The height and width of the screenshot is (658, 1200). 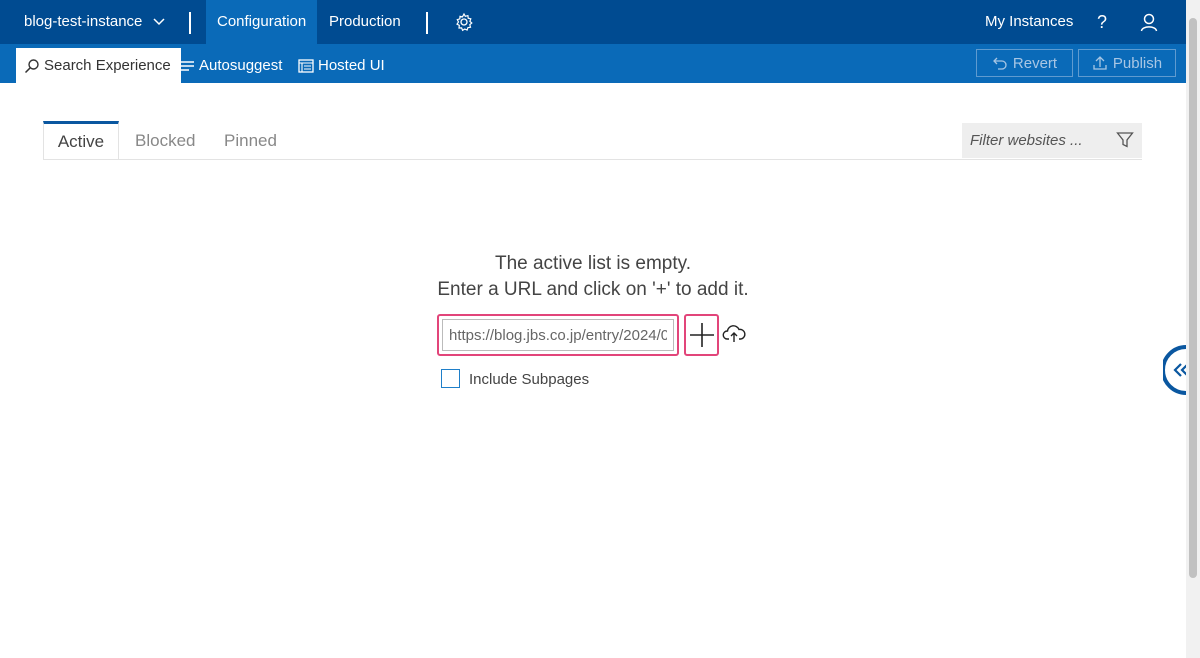 I want to click on publish-button: Publish, so click(x=1127, y=63).